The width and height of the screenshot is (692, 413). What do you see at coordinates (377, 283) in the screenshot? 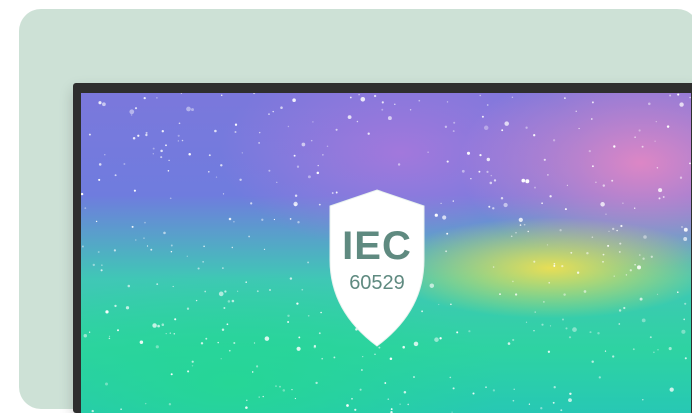
I see `badge-number: 60529` at bounding box center [377, 283].